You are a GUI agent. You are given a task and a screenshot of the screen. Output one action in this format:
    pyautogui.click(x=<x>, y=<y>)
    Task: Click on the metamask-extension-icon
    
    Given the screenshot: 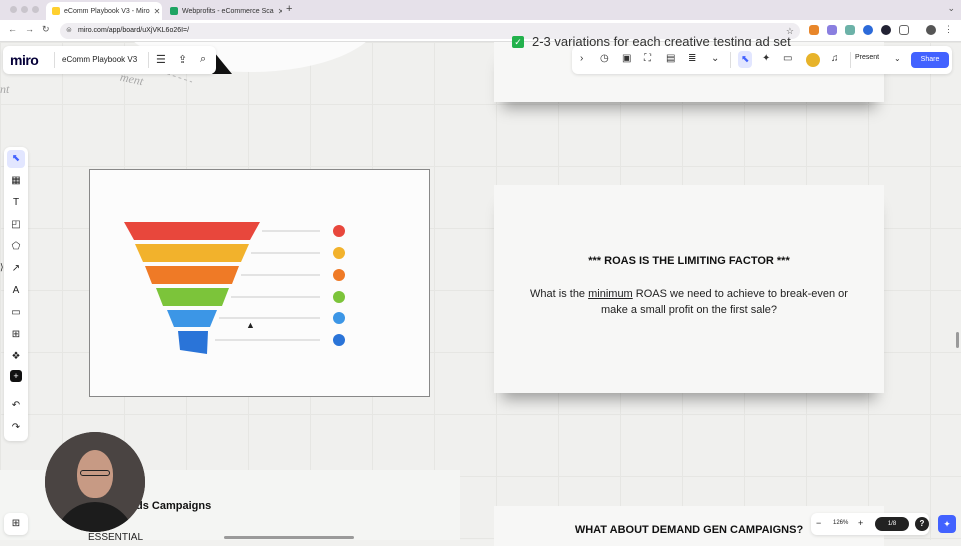 What is the action you would take?
    pyautogui.click(x=814, y=30)
    